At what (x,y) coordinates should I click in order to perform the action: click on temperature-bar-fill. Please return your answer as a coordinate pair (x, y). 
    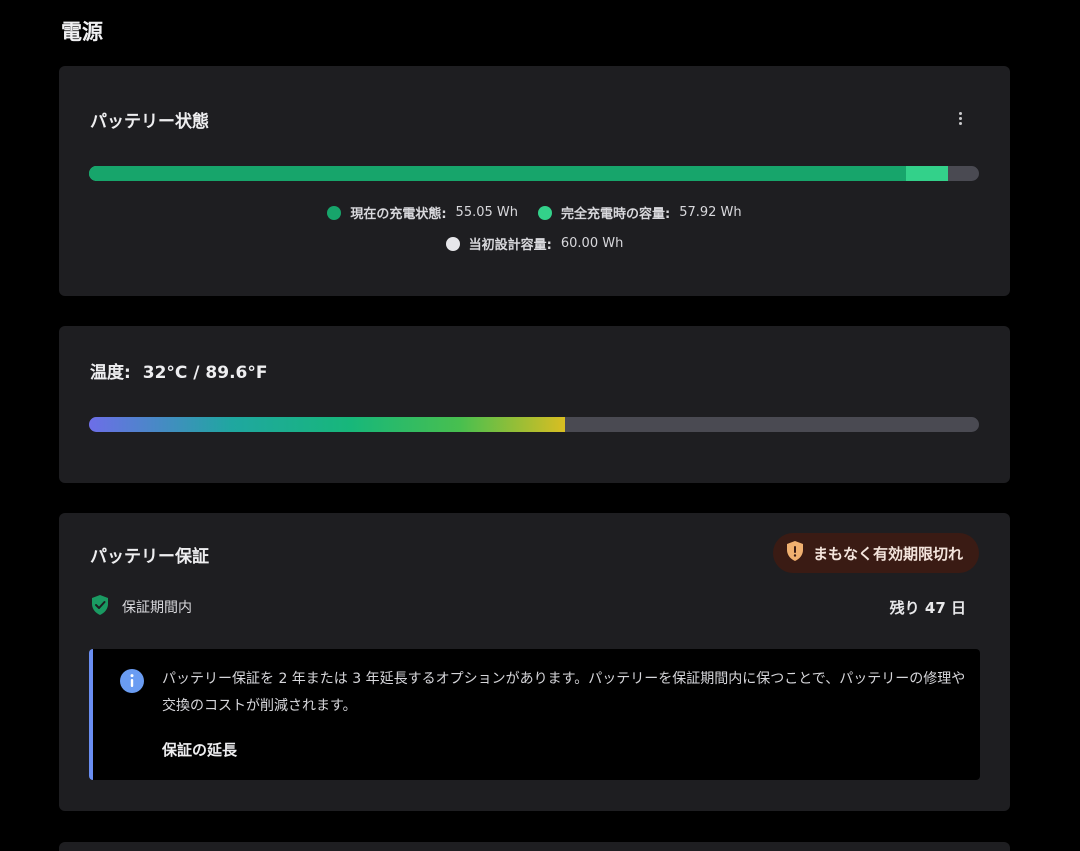
    Looking at the image, I should click on (327, 424).